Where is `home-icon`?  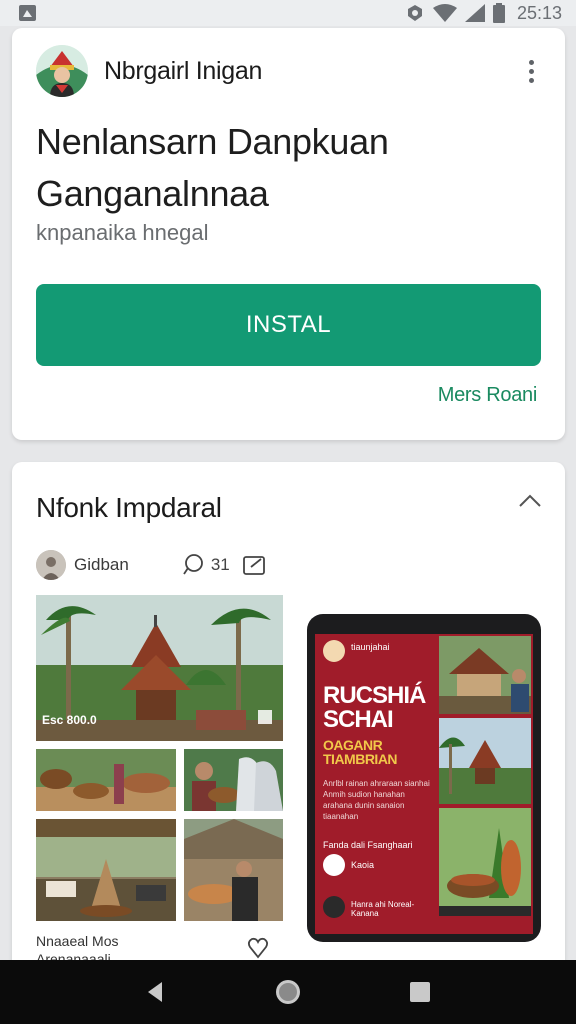 home-icon is located at coordinates (288, 992).